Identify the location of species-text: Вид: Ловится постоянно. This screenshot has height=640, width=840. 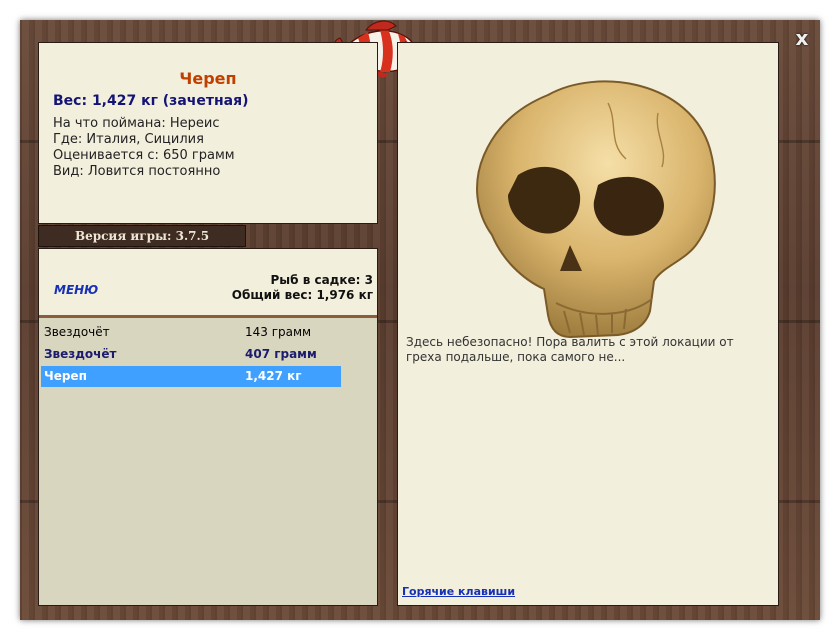
(137, 171).